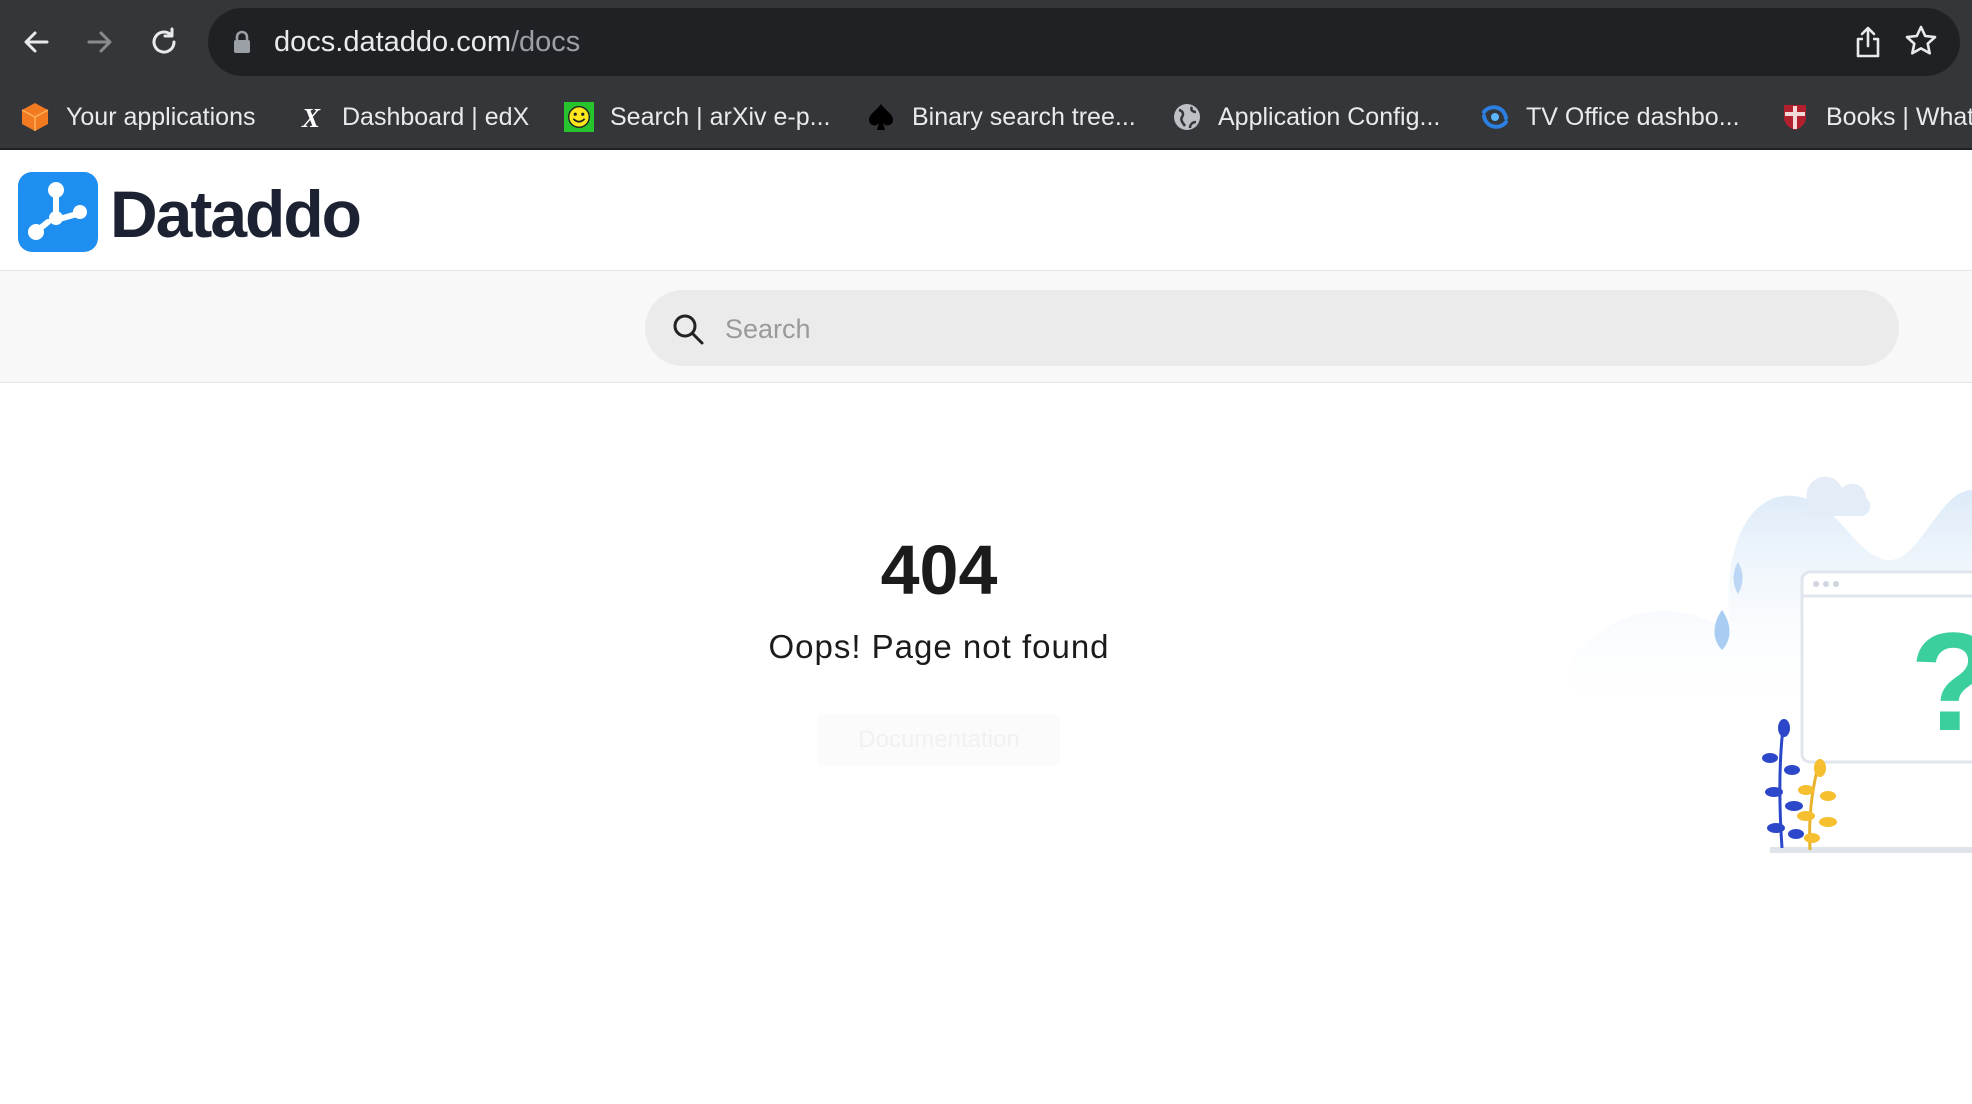  I want to click on browser-toolbar: docs.dataddo.com/docs, so click(986, 43).